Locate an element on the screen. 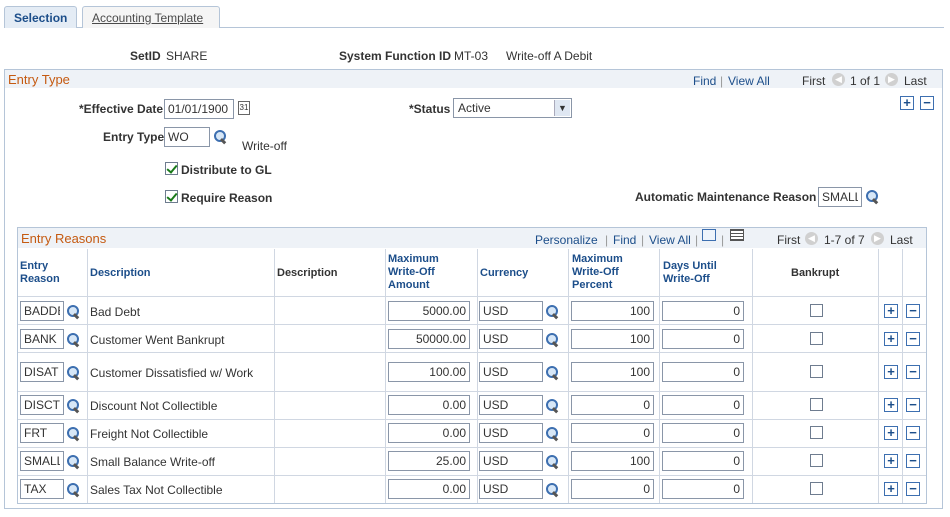 Image resolution: width=950 pixels, height=517 pixels. entry-type-first: First is located at coordinates (813, 81).